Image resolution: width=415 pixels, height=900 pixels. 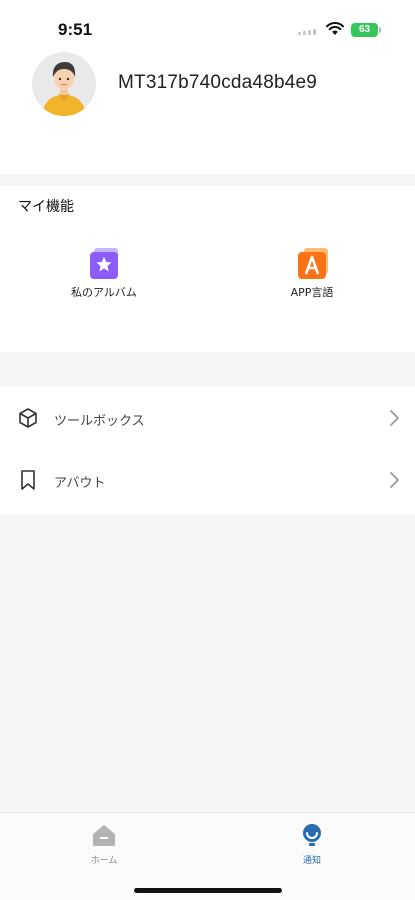 What do you see at coordinates (104, 861) in the screenshot?
I see `tab-label: ホーム` at bounding box center [104, 861].